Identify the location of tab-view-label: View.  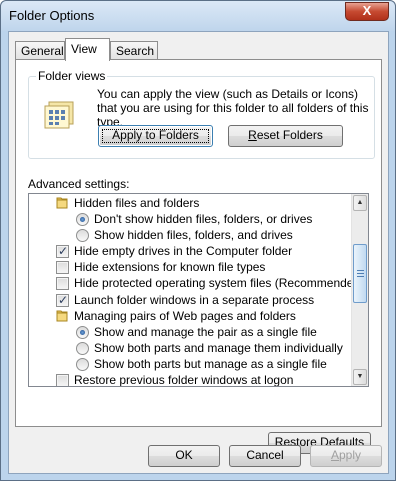
(84, 49).